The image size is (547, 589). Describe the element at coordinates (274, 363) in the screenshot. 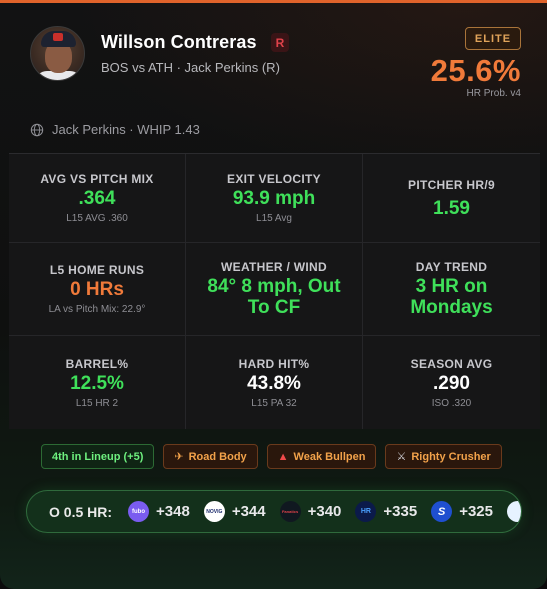

I see `stat-label: HARD HIT%` at that location.